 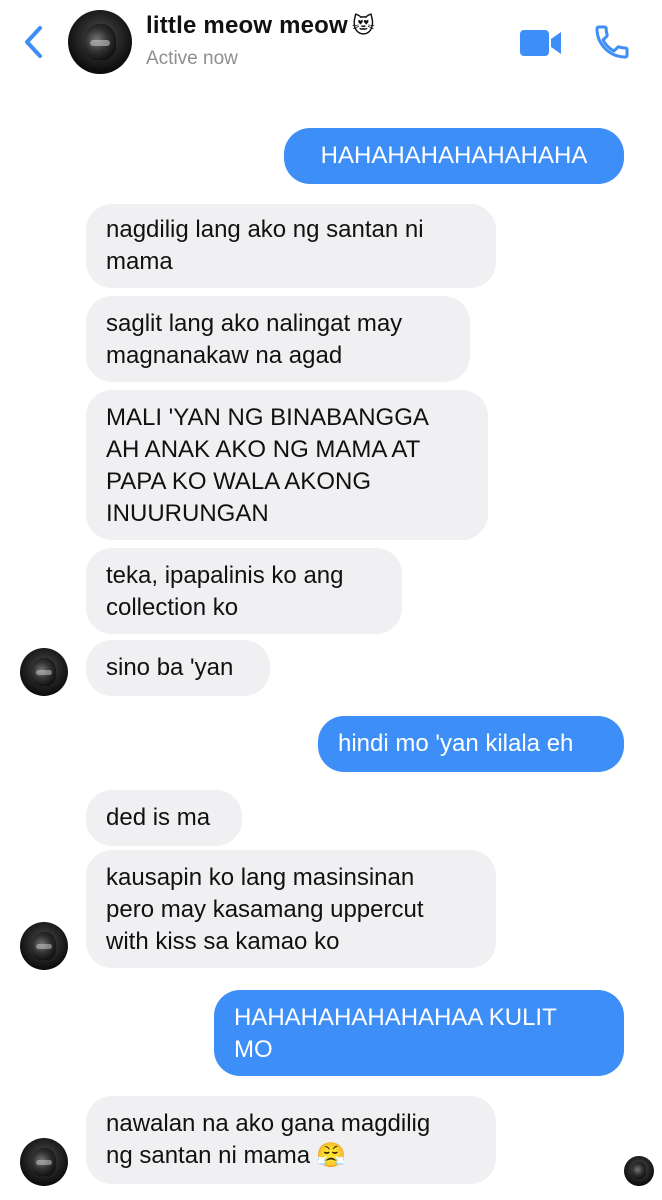 I want to click on chat-header: little meow meow 😻 Active now, so click(x=331, y=46).